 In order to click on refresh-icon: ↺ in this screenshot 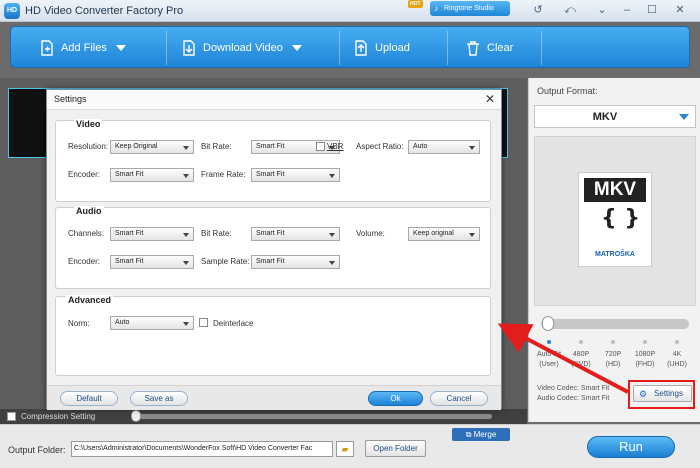, I will do `click(538, 10)`.